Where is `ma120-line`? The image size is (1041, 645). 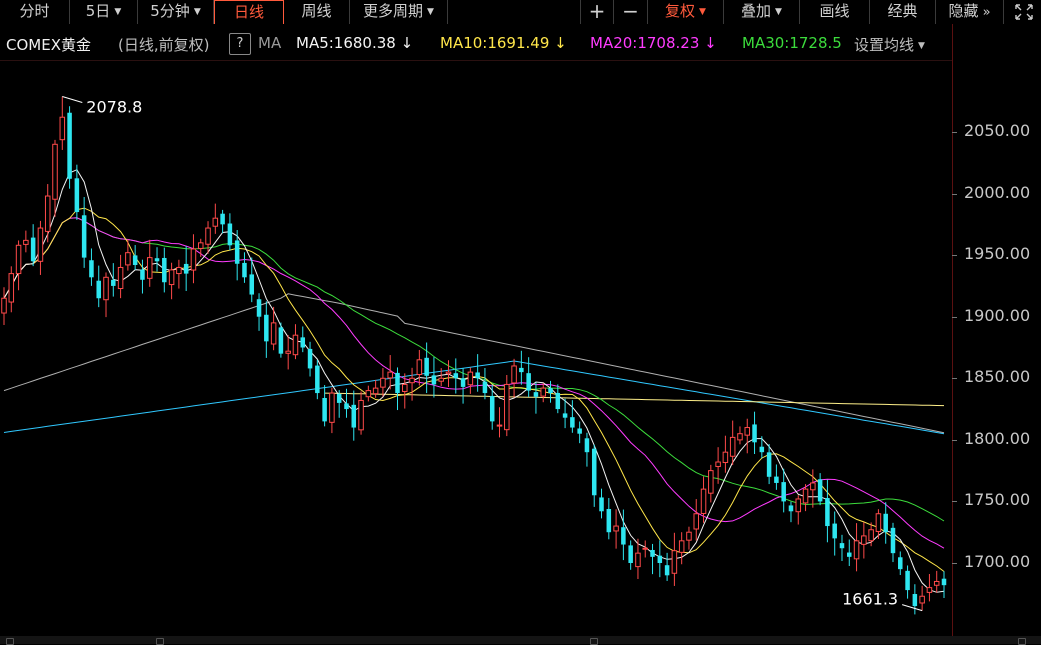
ma120-line is located at coordinates (474, 397).